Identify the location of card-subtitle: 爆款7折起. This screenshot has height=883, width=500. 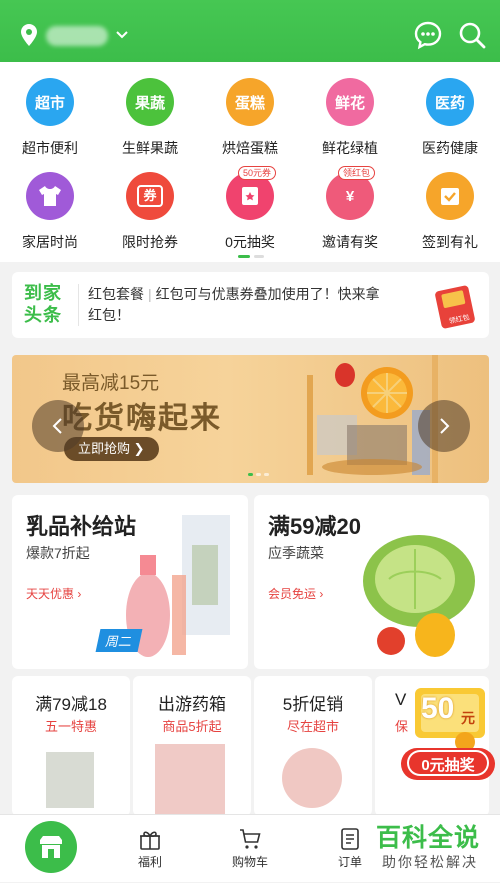
(58, 553).